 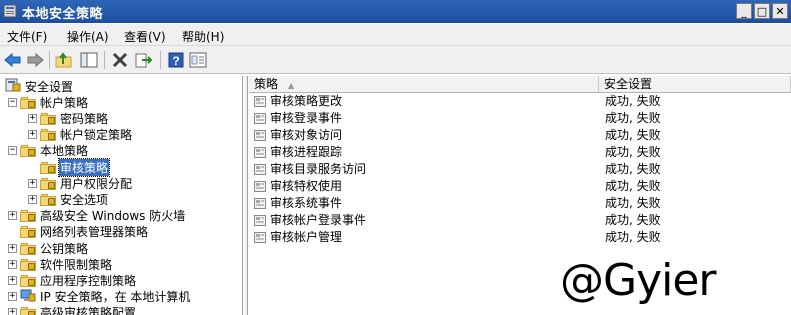 I want to click on menu-action: 操作(A), so click(x=88, y=36).